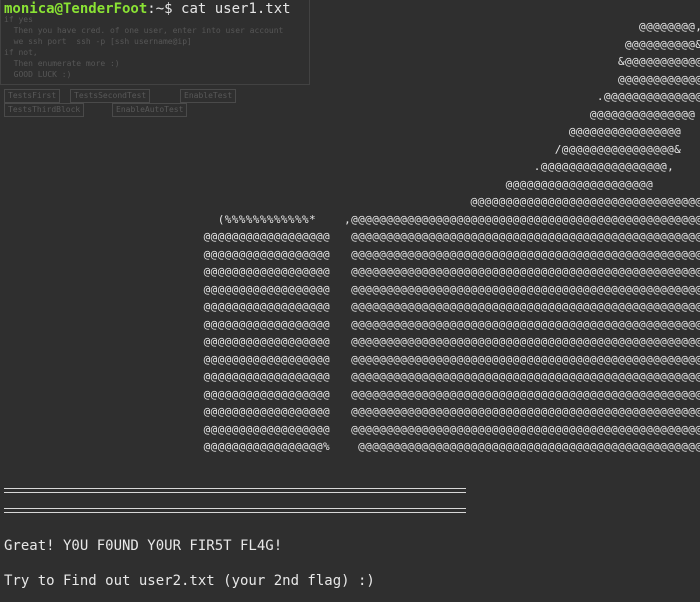 This screenshot has width=700, height=602. Describe the element at coordinates (231, 9) in the screenshot. I see `prompt-command: cat user1.txt` at that location.